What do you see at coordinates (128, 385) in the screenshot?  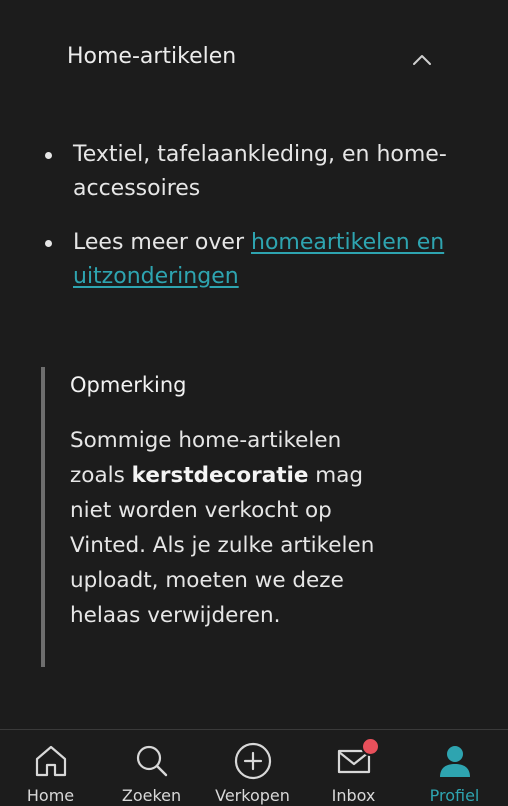 I see `note-title: Opmerking` at bounding box center [128, 385].